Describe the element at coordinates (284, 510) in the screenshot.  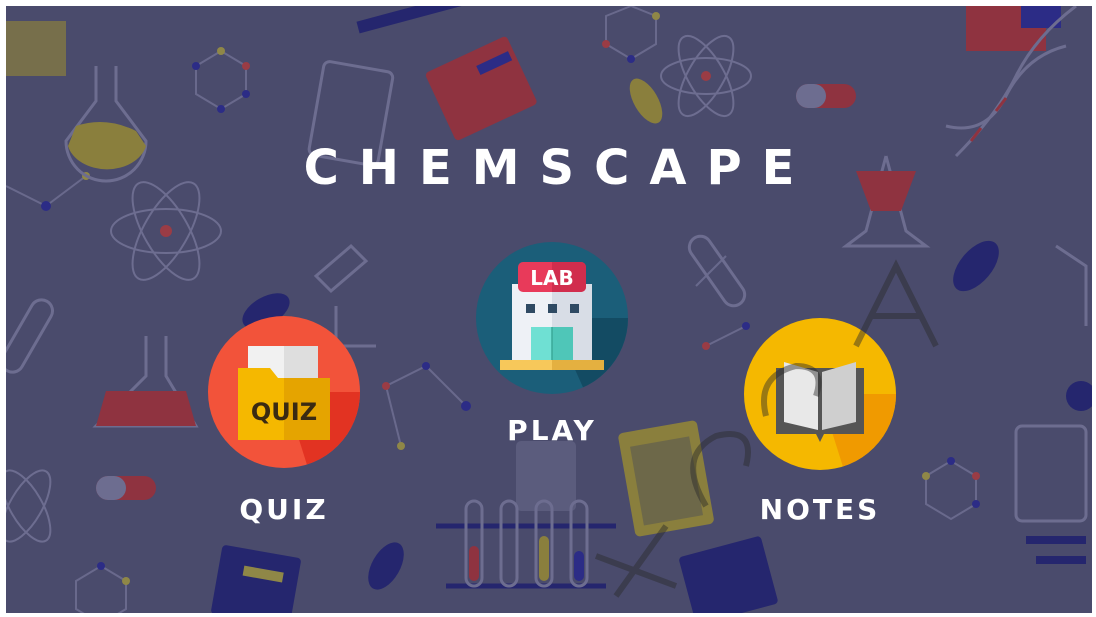
I see `quiz-label: QUIZ` at that location.